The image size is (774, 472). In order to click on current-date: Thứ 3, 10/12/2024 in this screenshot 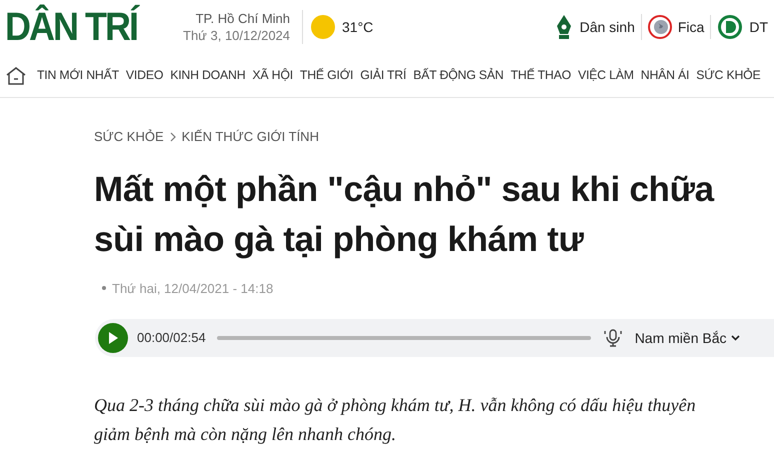, I will do `click(236, 35)`.